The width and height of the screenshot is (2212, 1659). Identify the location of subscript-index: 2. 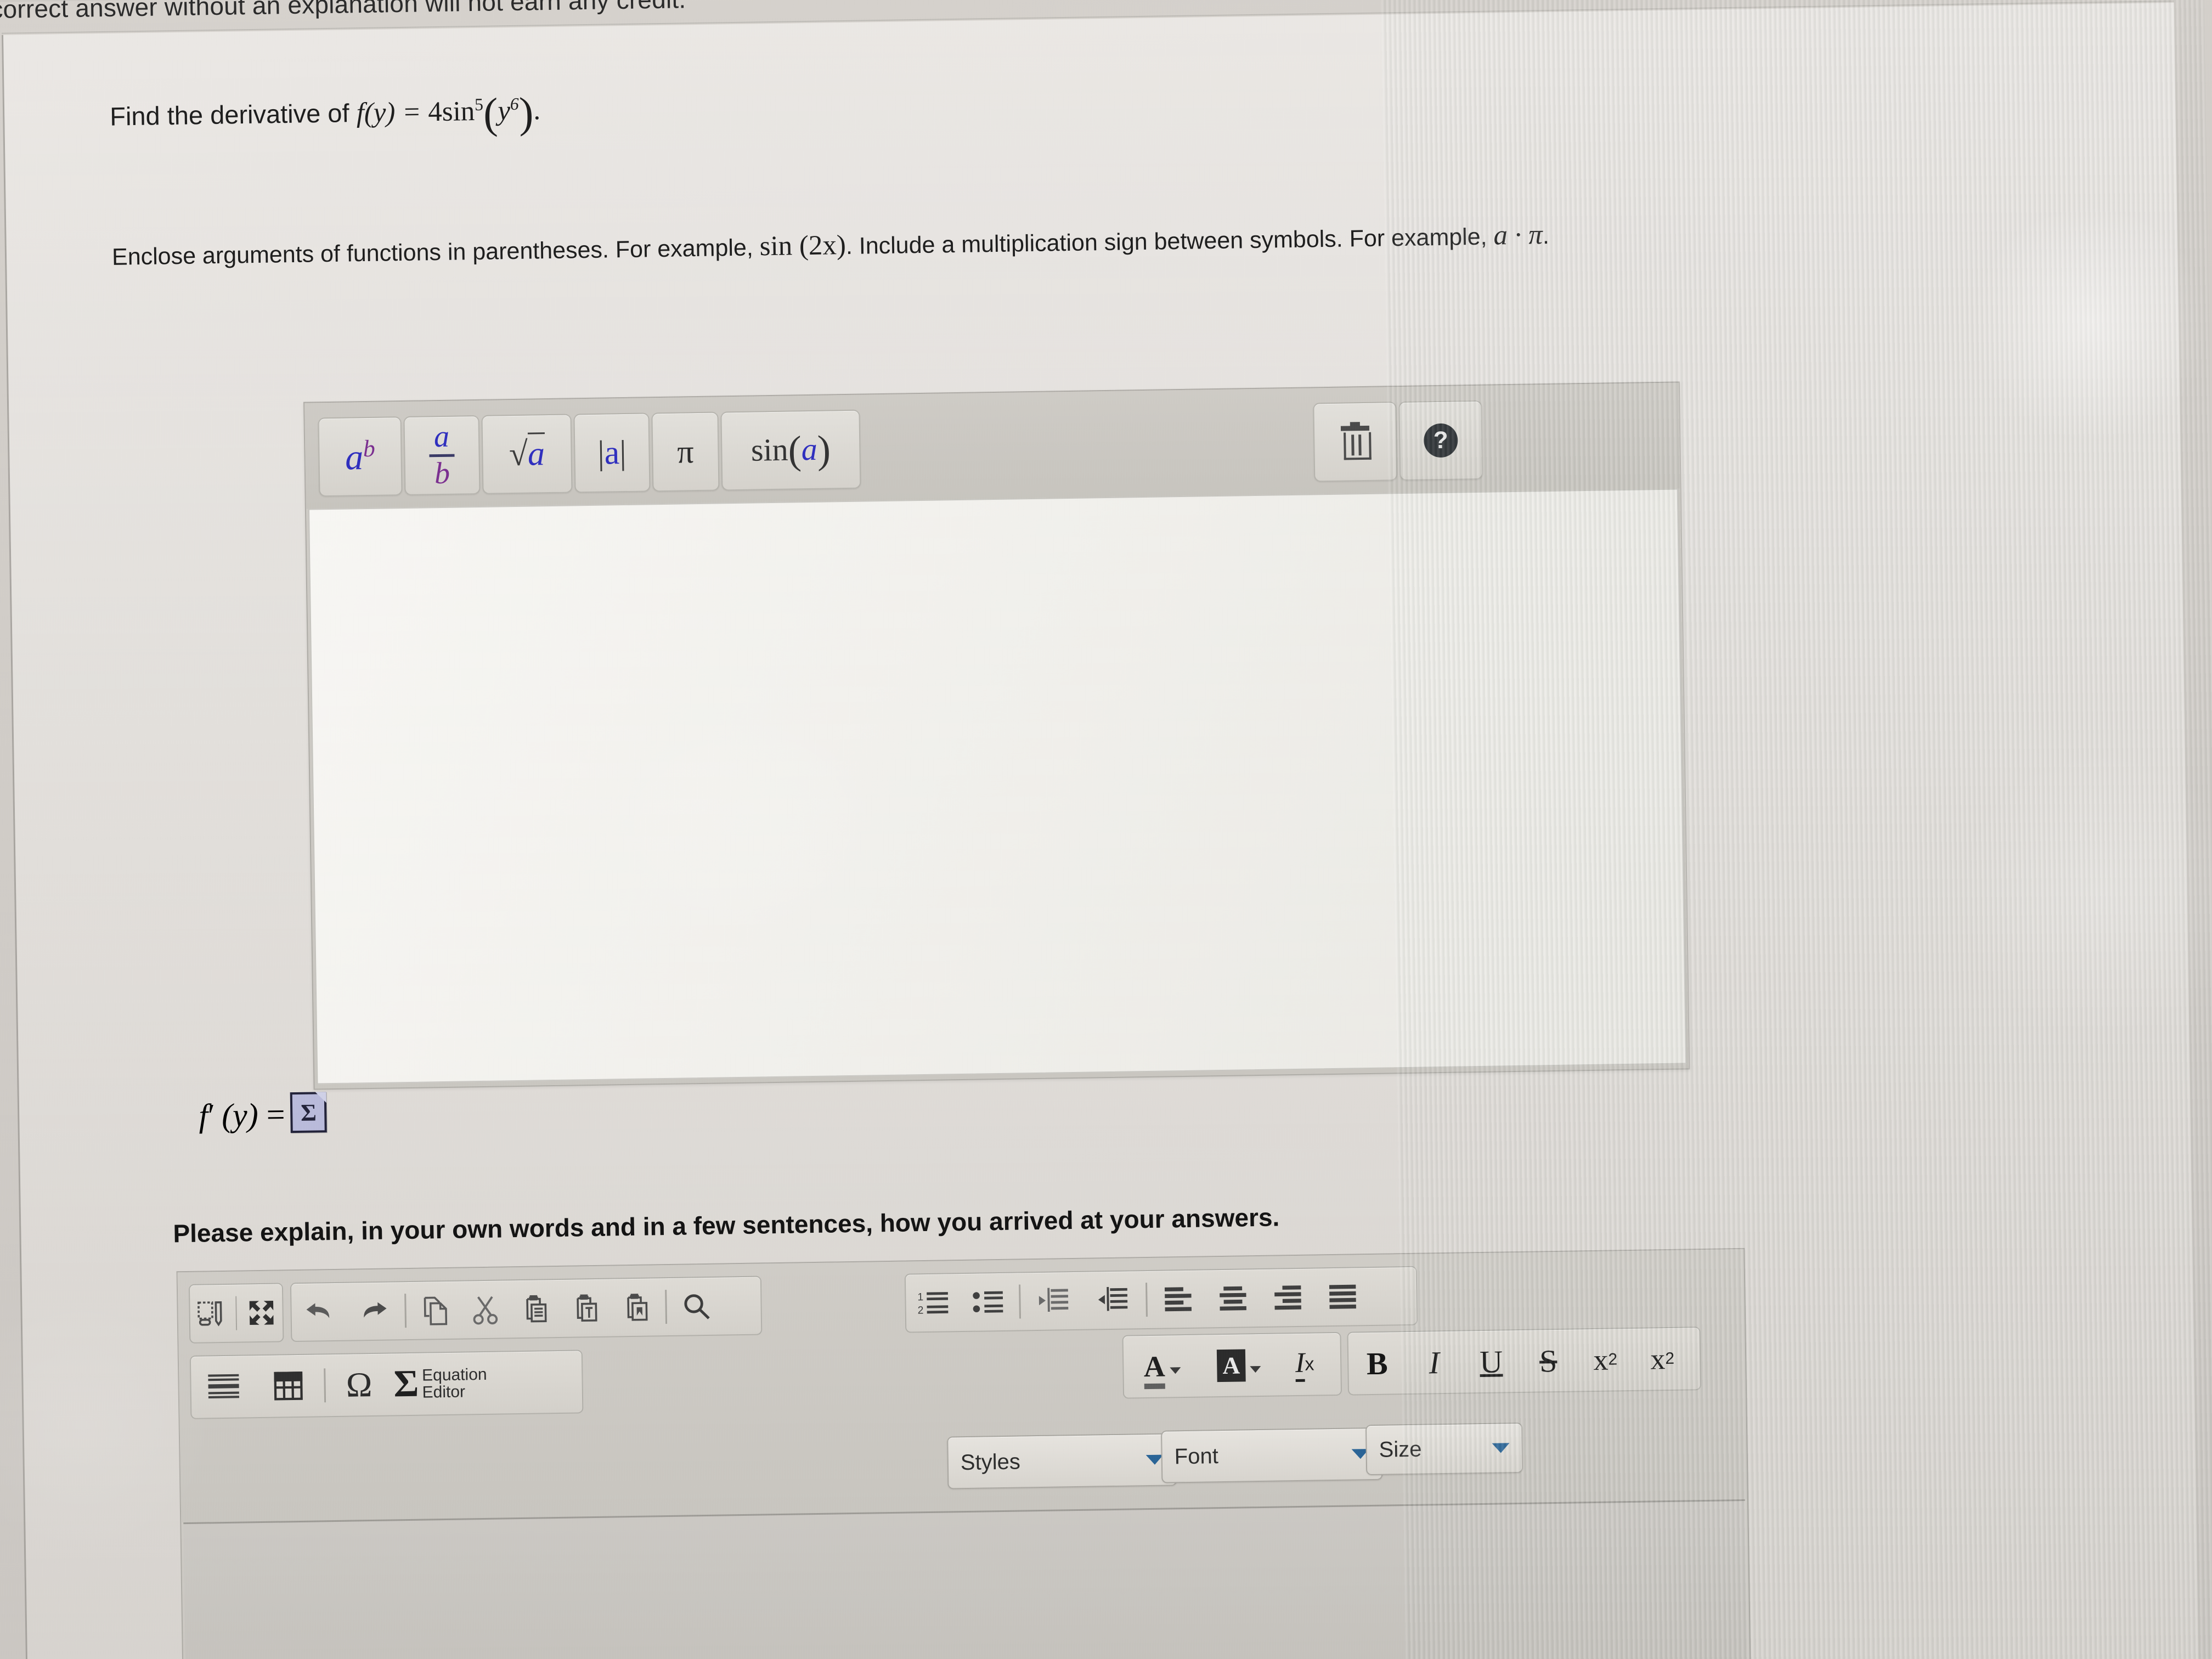
(1613, 1359).